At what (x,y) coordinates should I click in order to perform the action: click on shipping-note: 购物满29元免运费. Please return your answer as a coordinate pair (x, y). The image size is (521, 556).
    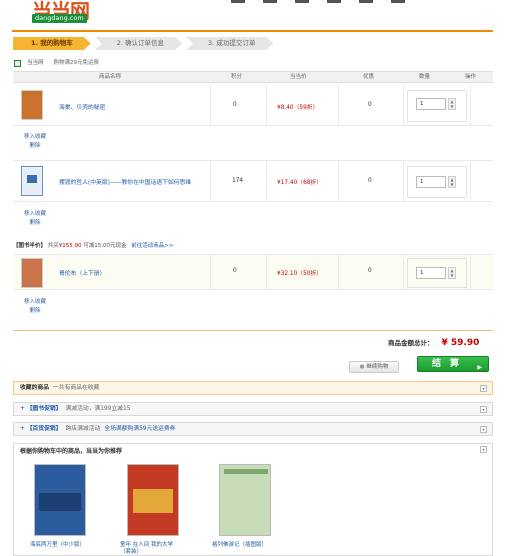
    Looking at the image, I should click on (76, 63).